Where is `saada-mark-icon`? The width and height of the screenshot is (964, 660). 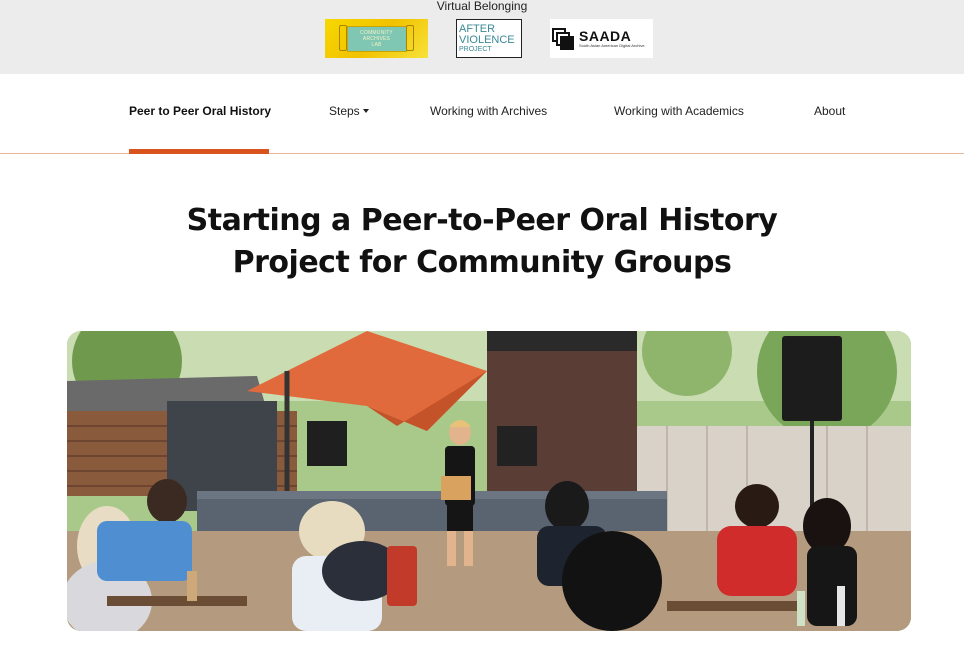
saada-mark-icon is located at coordinates (563, 38).